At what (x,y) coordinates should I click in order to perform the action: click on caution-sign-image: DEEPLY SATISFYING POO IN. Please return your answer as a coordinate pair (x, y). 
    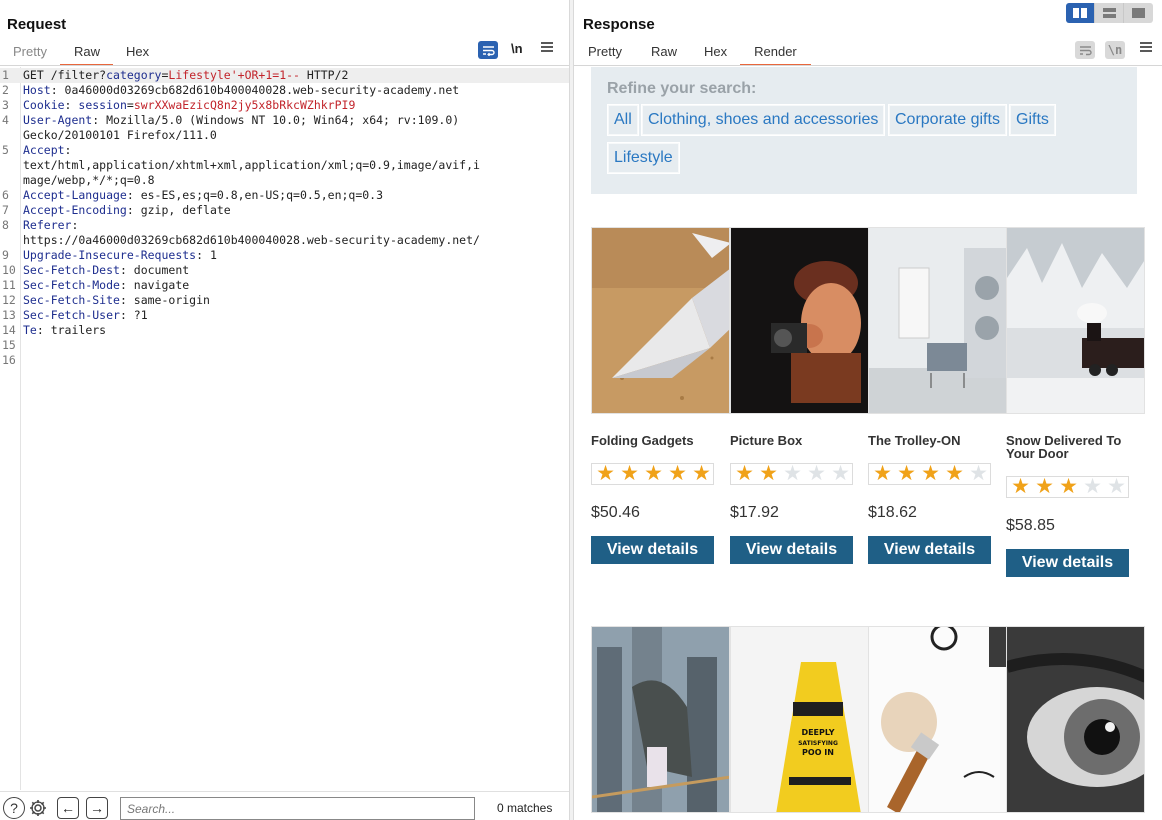
    Looking at the image, I should click on (799, 719).